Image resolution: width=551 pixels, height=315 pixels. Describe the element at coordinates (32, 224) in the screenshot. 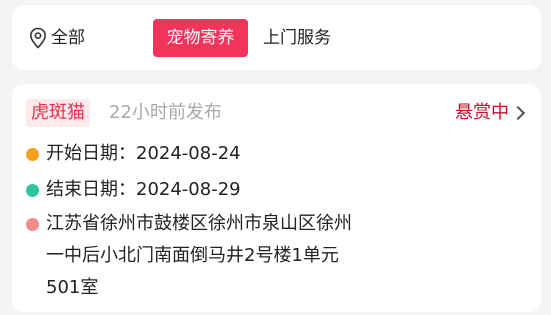

I see `address-dot` at that location.